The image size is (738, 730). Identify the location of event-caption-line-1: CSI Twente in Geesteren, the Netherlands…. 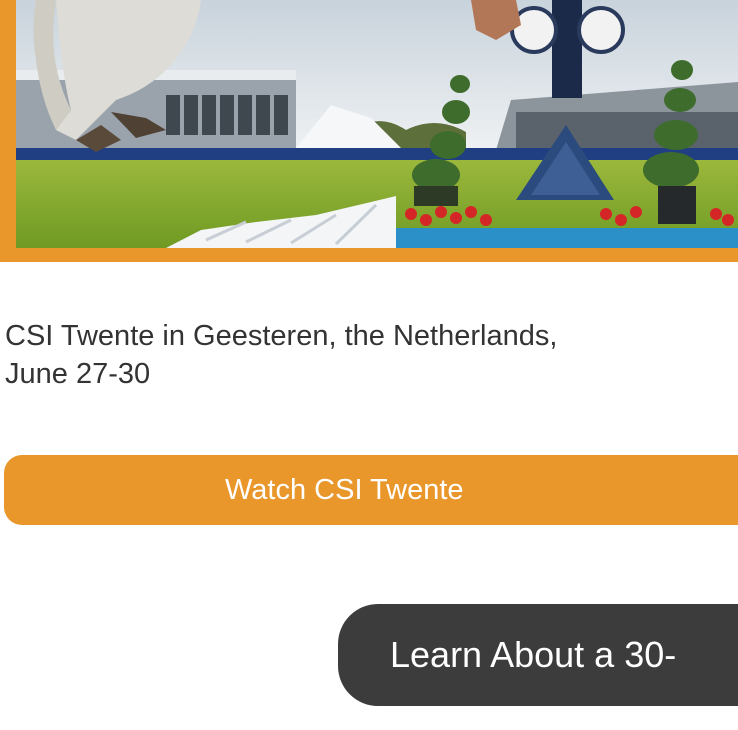
(281, 336).